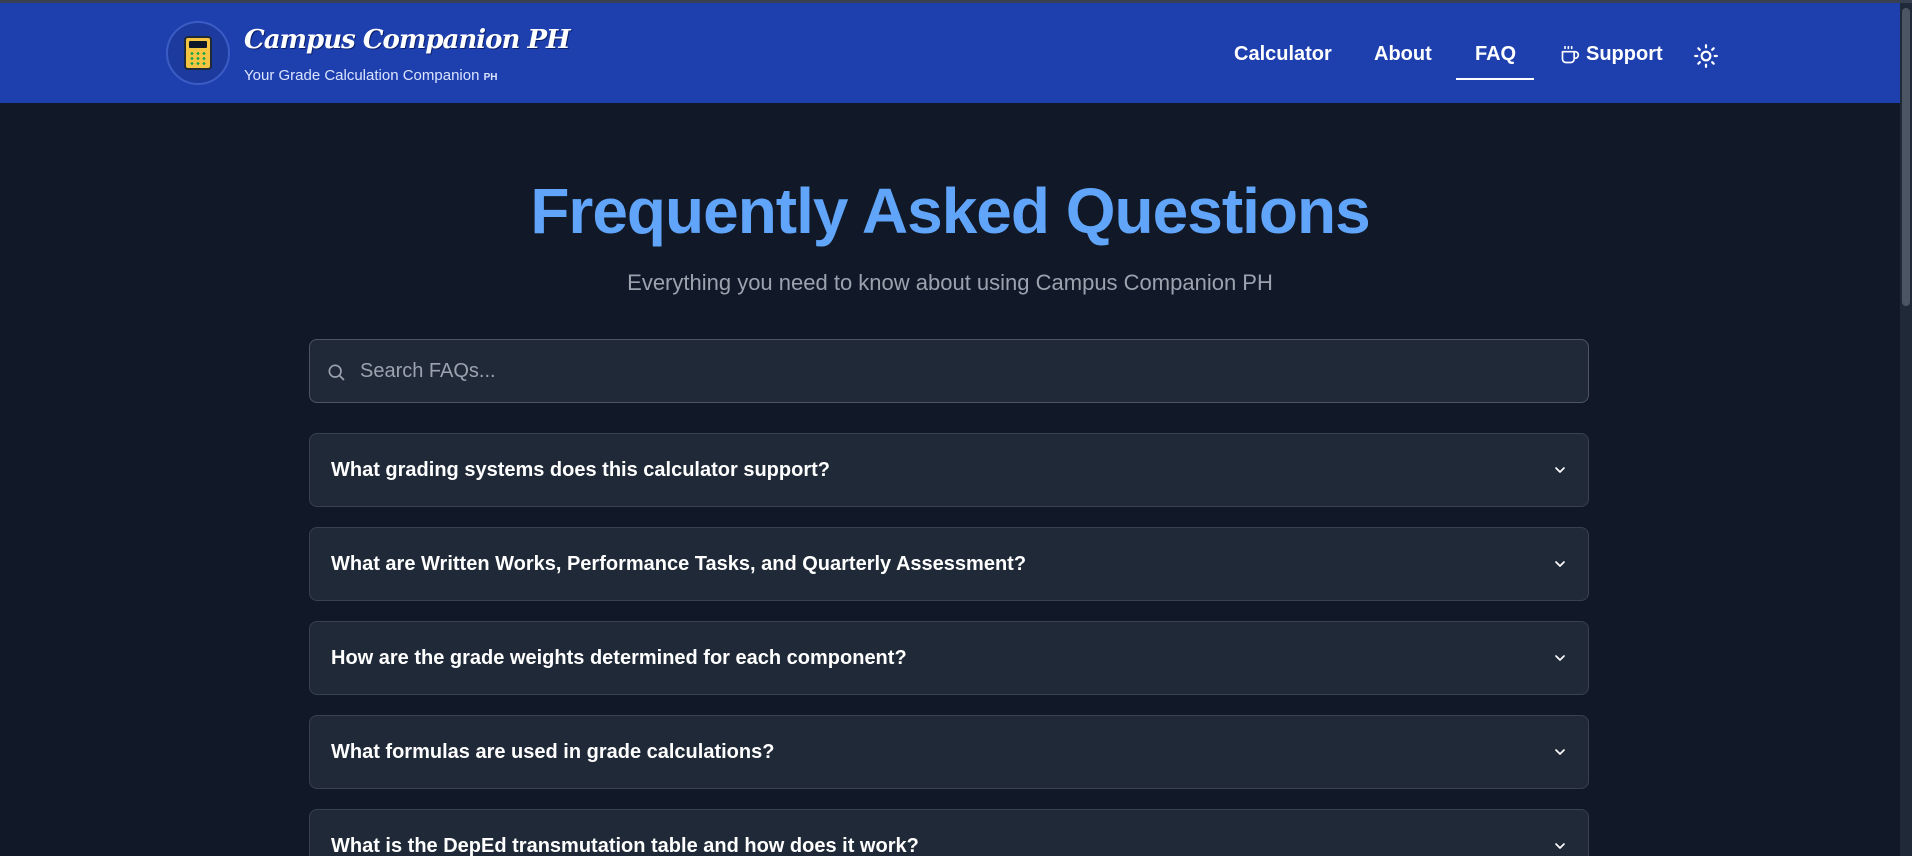 This screenshot has width=1912, height=856. I want to click on calculator-icon, so click(198, 53).